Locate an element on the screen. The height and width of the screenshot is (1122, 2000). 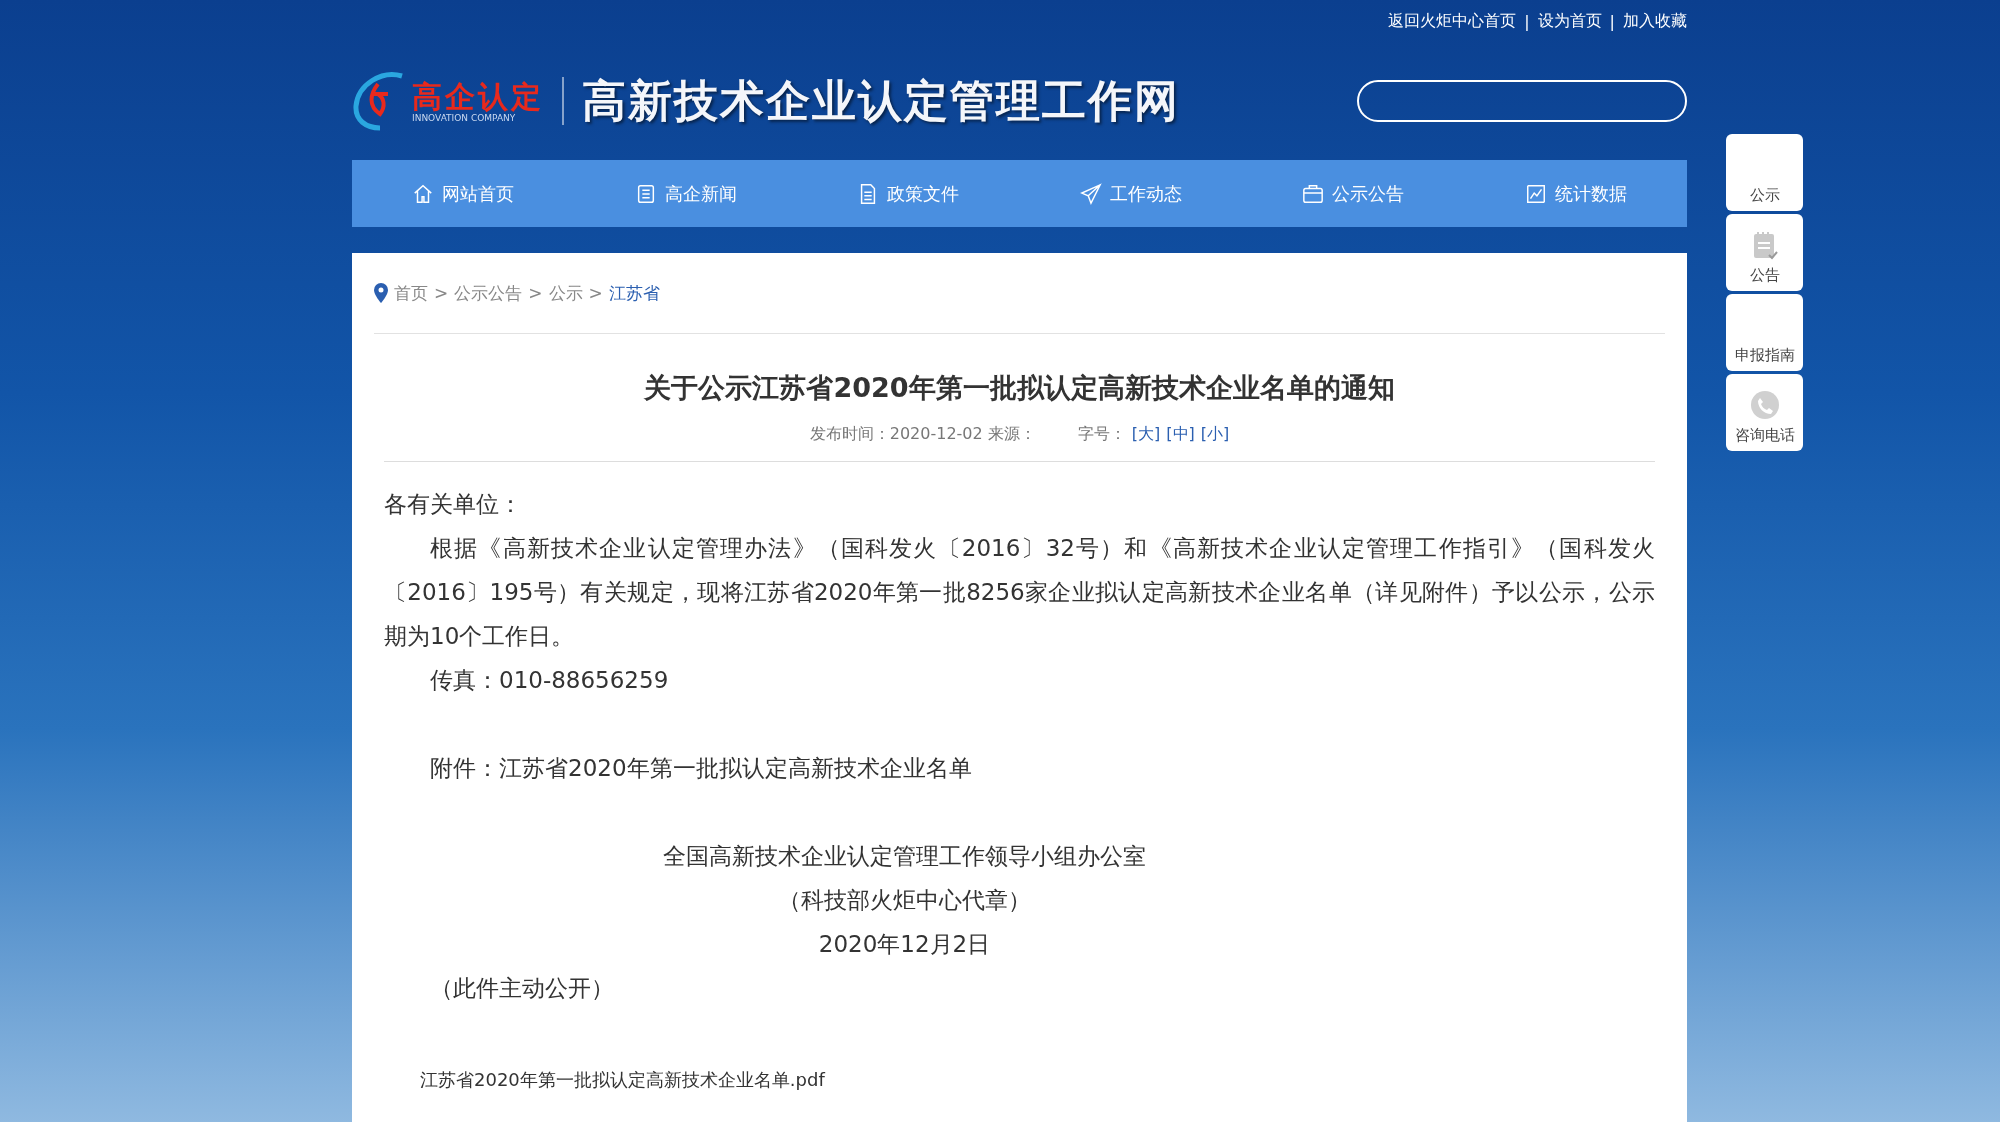
paper-plane-icon is located at coordinates (1090, 193).